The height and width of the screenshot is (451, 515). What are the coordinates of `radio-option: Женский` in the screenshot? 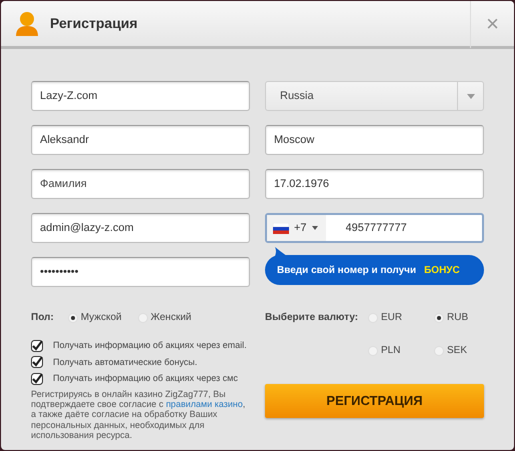 It's located at (165, 317).